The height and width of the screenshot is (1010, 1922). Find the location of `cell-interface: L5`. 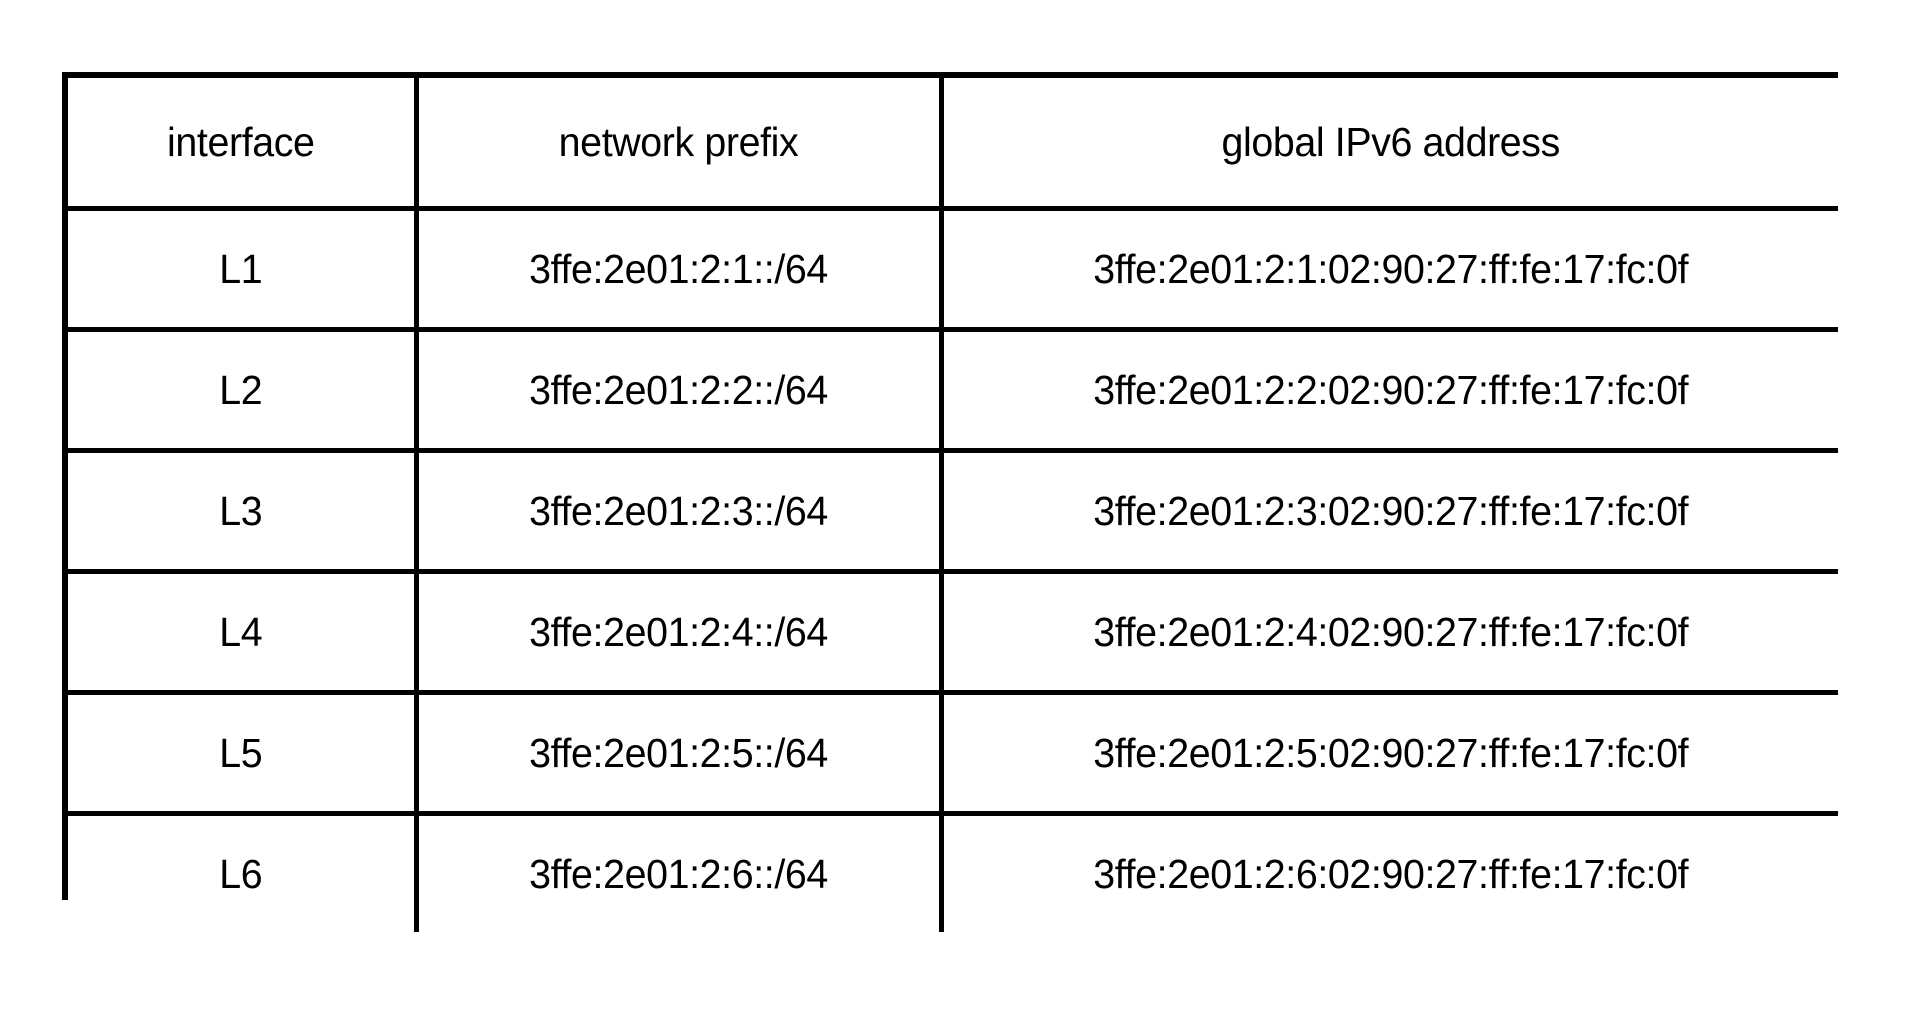

cell-interface: L5 is located at coordinates (243, 752).